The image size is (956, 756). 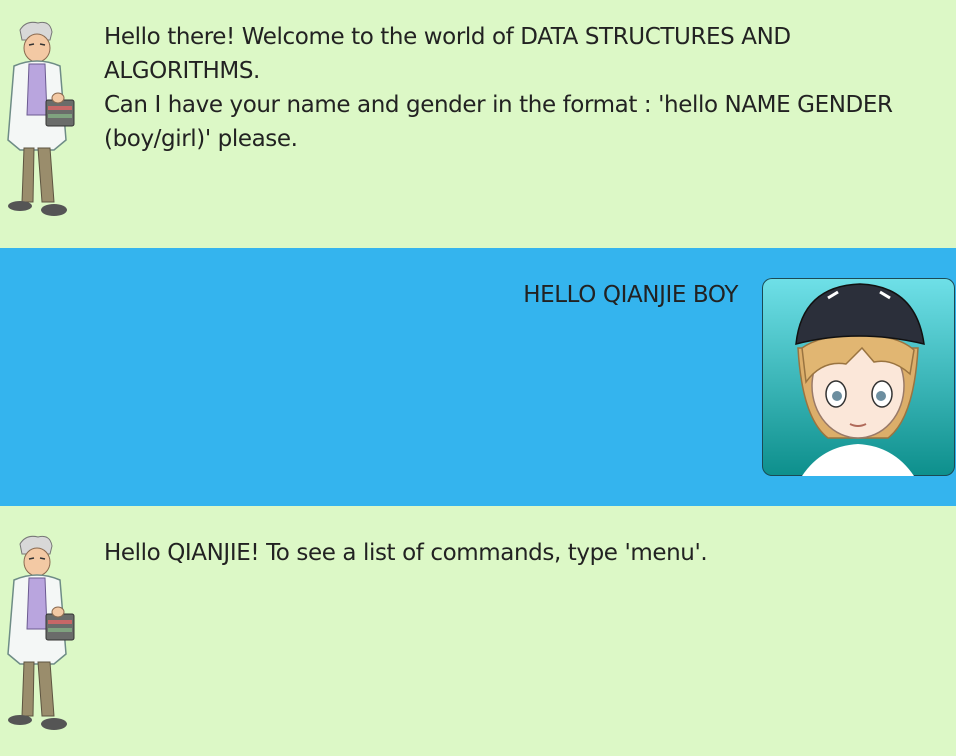 I want to click on trainer-avatar-icon, so click(x=858, y=377).